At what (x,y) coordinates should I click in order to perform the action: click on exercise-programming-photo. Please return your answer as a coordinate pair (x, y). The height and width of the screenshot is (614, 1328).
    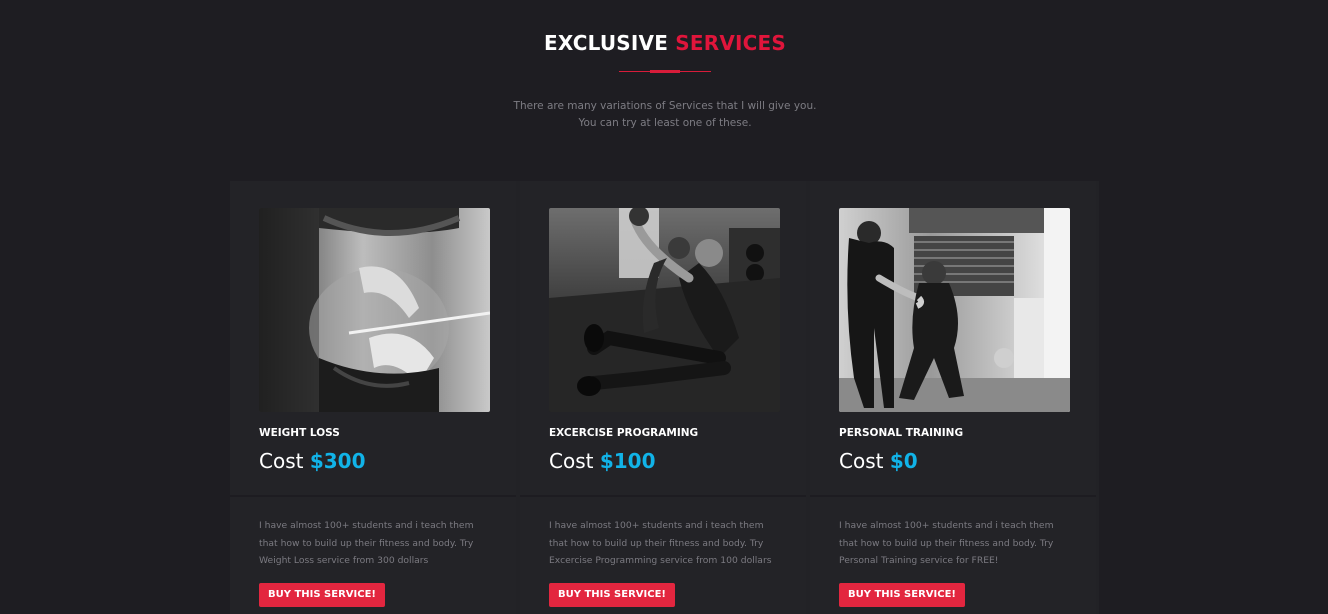
    Looking at the image, I should click on (664, 310).